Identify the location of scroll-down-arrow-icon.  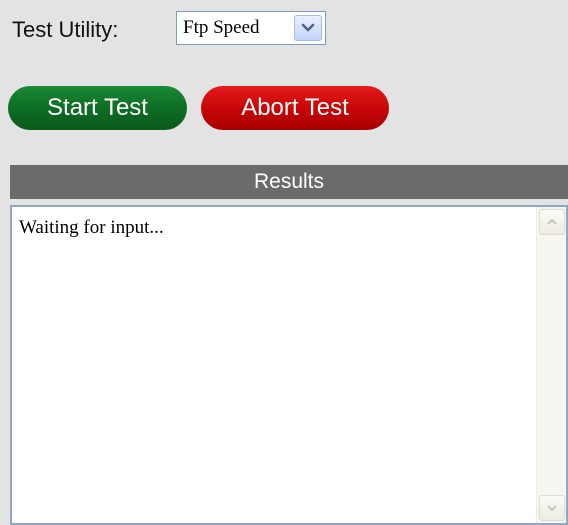
(552, 508).